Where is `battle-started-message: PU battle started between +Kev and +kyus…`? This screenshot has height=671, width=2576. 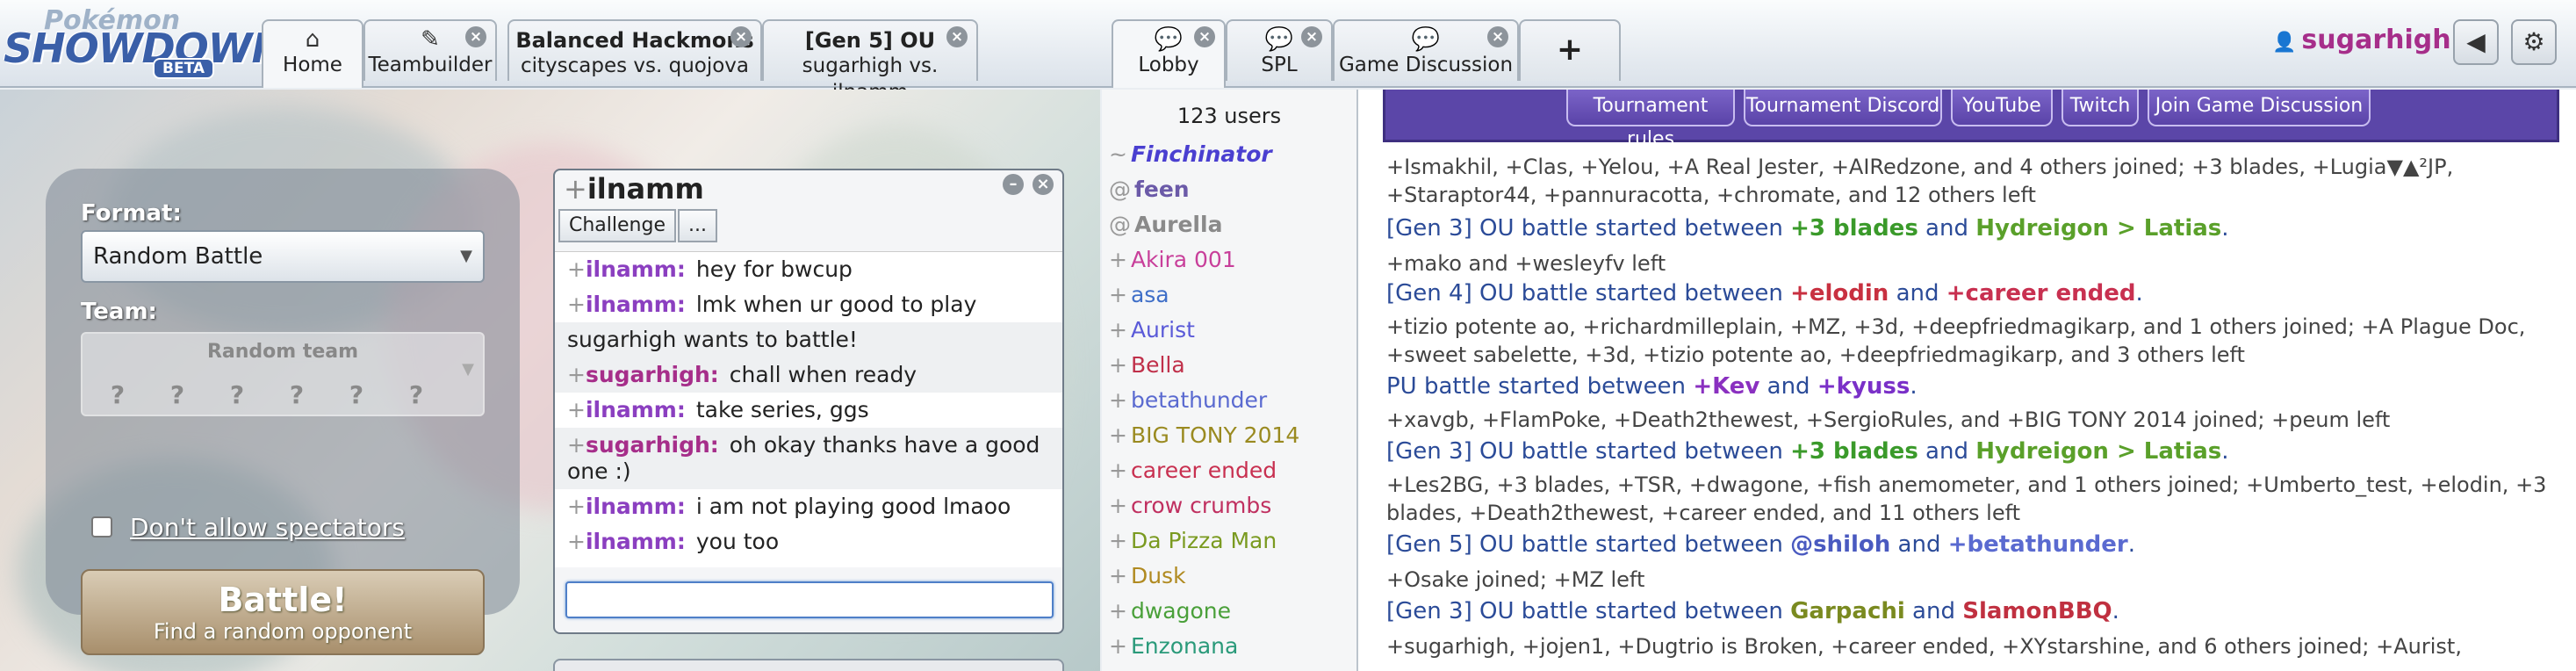 battle-started-message: PU battle started between +Kev and +kyus… is located at coordinates (1979, 386).